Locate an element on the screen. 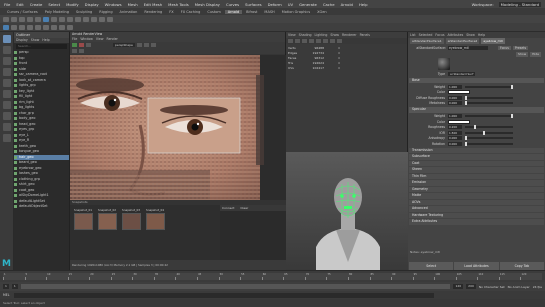  collapsed-section-header: Matte is located at coordinates (476, 196).